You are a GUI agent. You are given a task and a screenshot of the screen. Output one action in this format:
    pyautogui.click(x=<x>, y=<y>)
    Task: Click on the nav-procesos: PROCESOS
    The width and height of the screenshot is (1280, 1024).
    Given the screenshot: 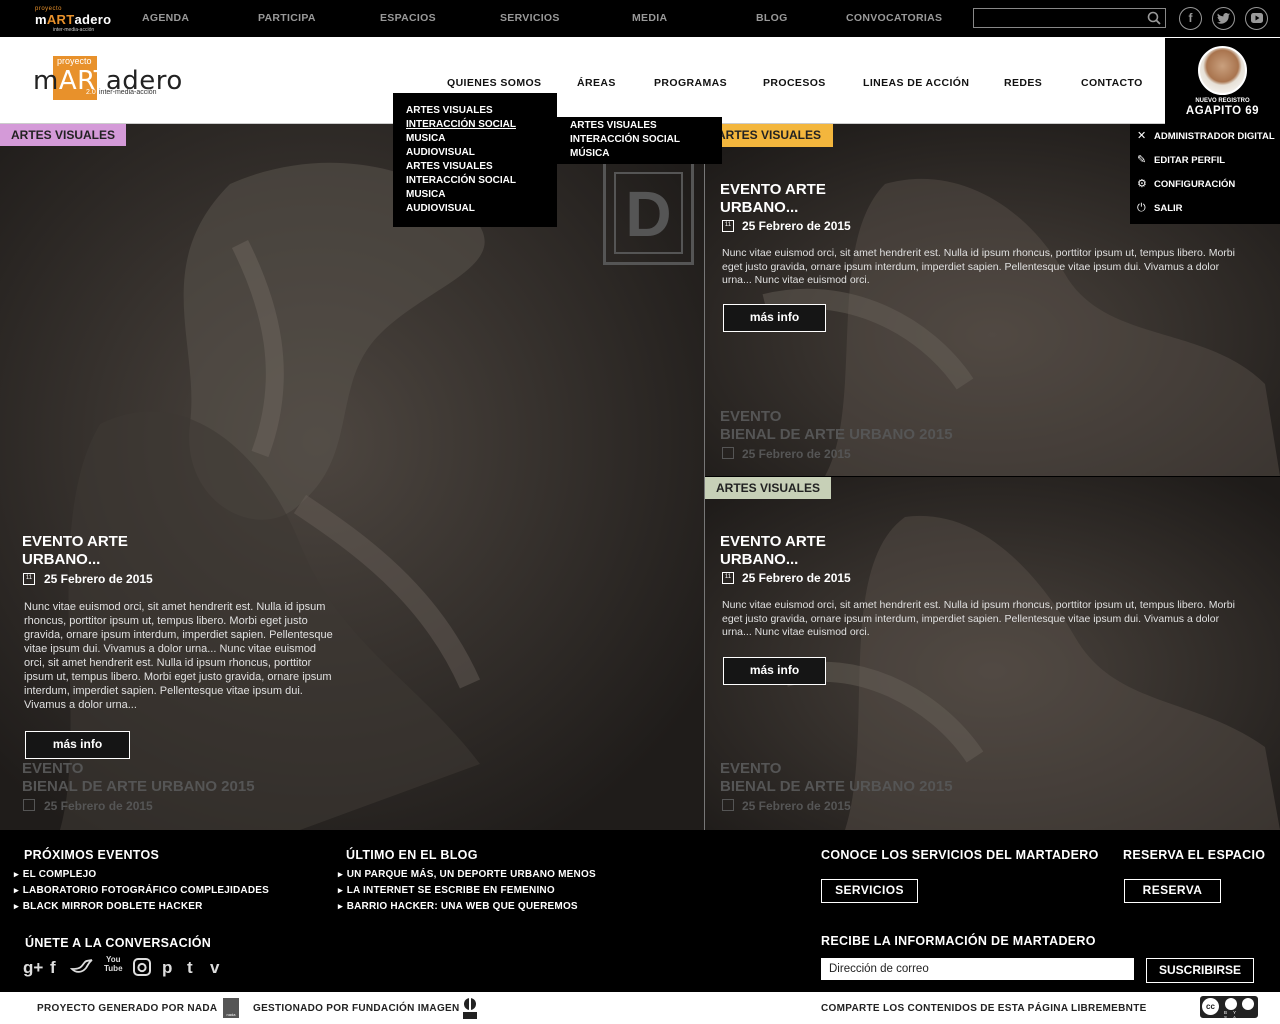 What is the action you would take?
    pyautogui.click(x=794, y=83)
    